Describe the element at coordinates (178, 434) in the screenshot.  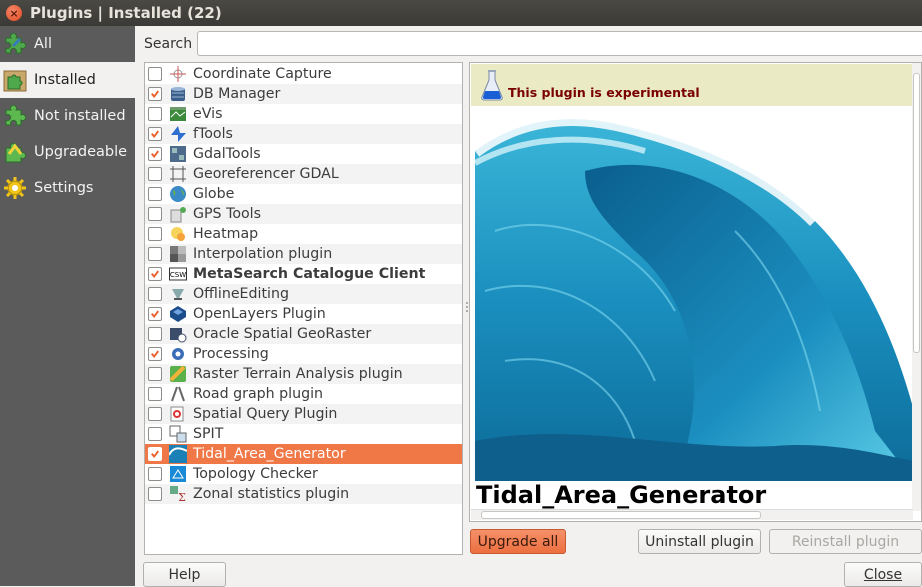
I see `spit-icon` at that location.